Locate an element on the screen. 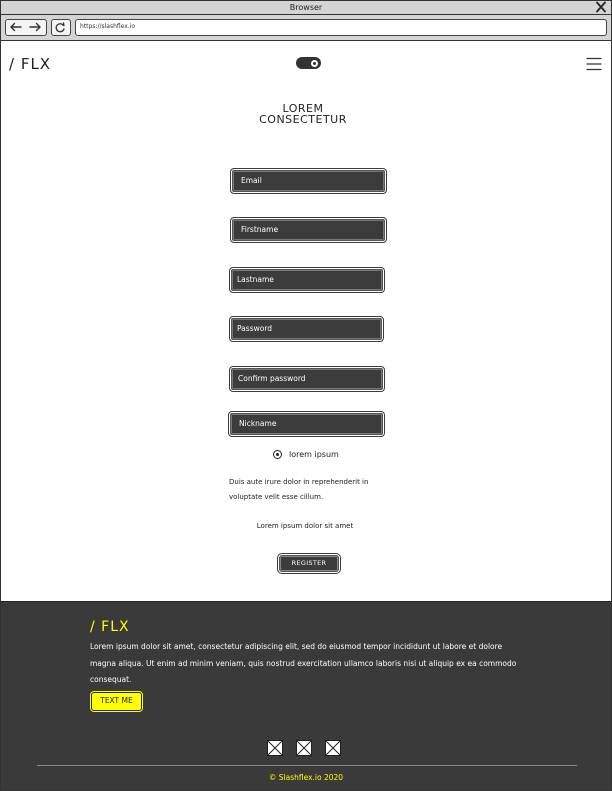 Image resolution: width=612 pixels, height=791 pixels. lastname-field: Lastname is located at coordinates (307, 280).